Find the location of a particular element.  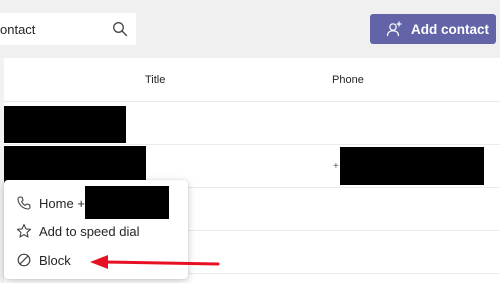

column-header-phone: Phone is located at coordinates (348, 80).